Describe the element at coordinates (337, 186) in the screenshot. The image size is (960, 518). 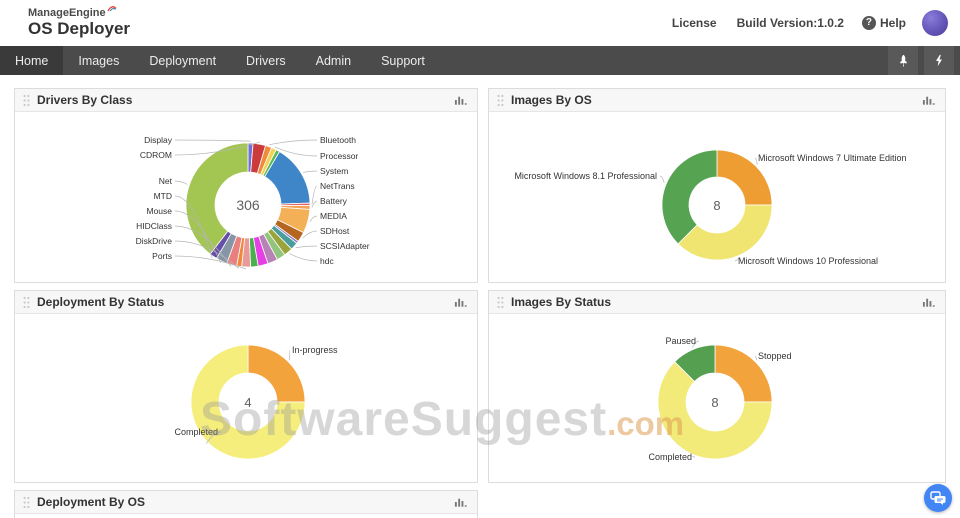
I see `chart-label: NetTrans` at that location.